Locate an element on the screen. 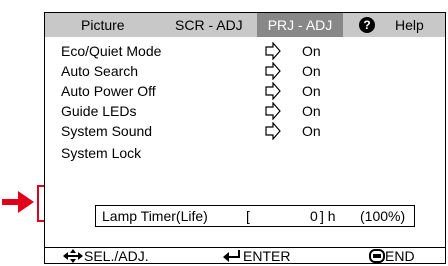 The width and height of the screenshot is (448, 266). help-icon: ? is located at coordinates (367, 25).